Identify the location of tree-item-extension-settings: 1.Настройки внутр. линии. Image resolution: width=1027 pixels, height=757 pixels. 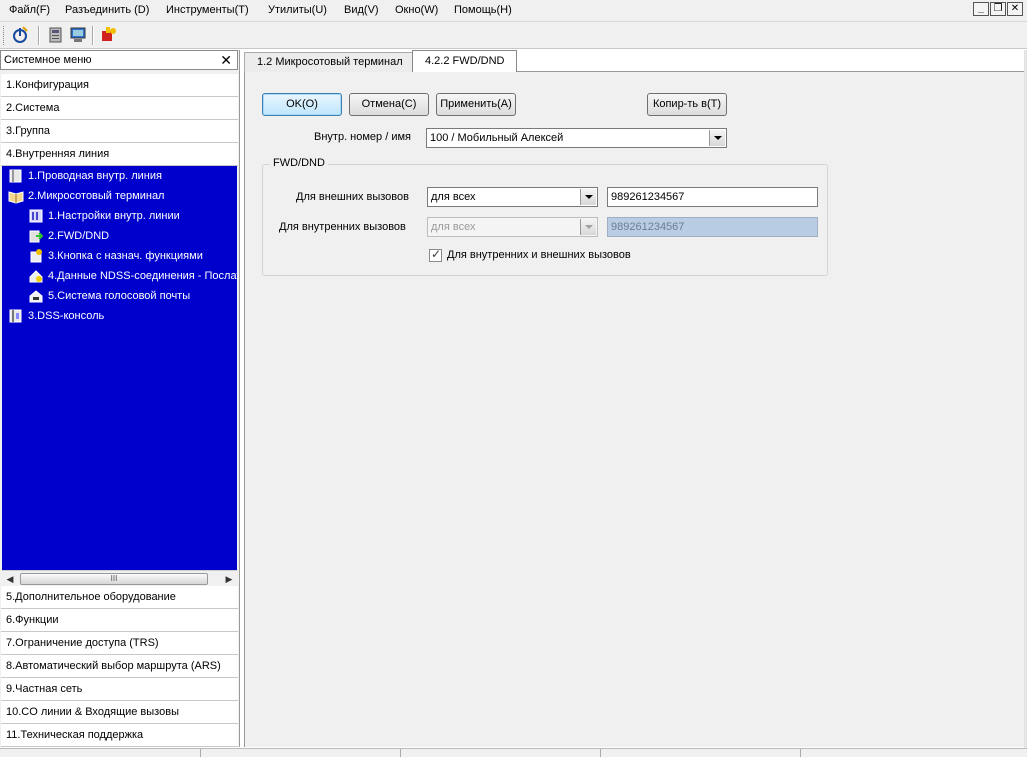
(104, 216).